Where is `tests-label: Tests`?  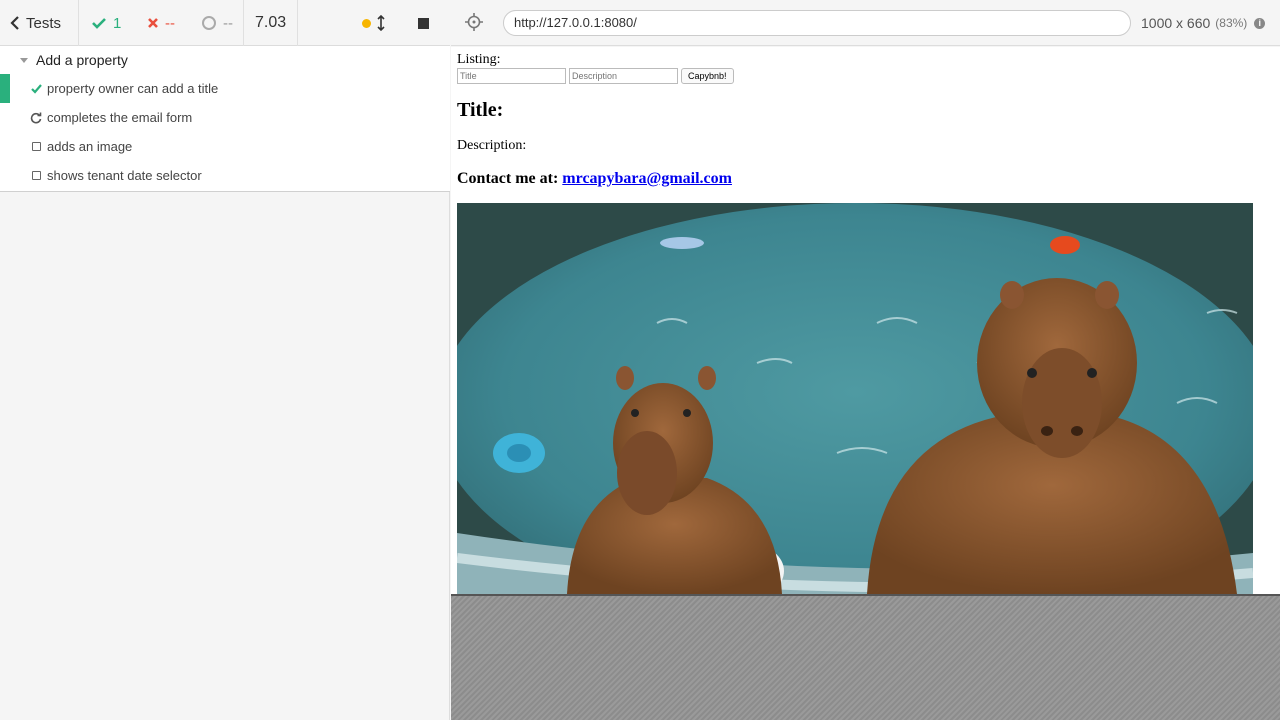 tests-label: Tests is located at coordinates (44, 23).